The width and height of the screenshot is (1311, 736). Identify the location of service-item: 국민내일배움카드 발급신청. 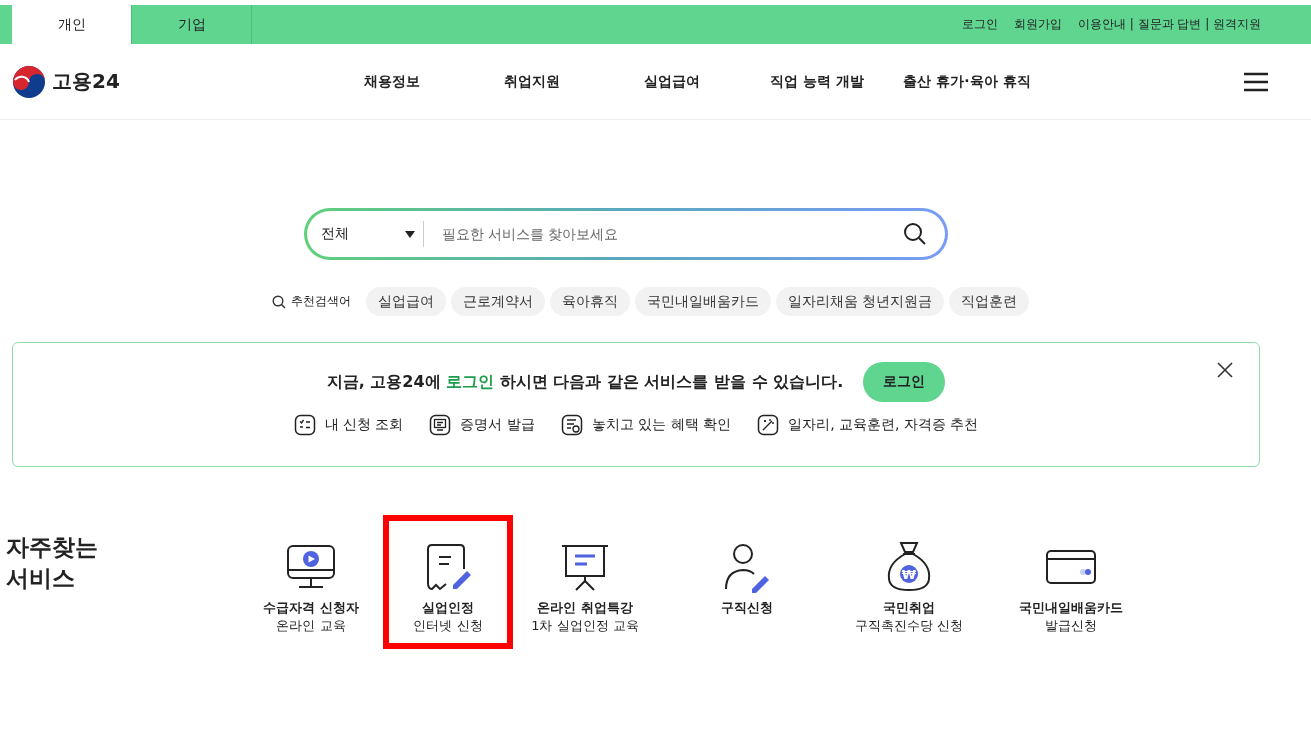
(1071, 582).